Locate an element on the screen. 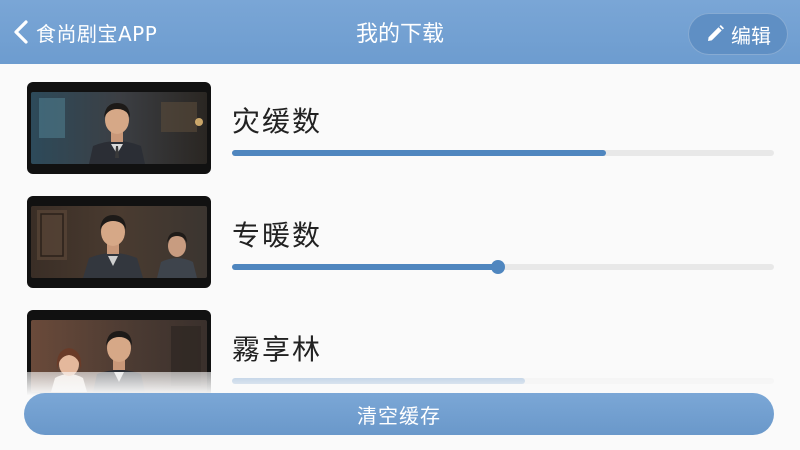  clear-cache-button: 清空缓存 is located at coordinates (399, 414).